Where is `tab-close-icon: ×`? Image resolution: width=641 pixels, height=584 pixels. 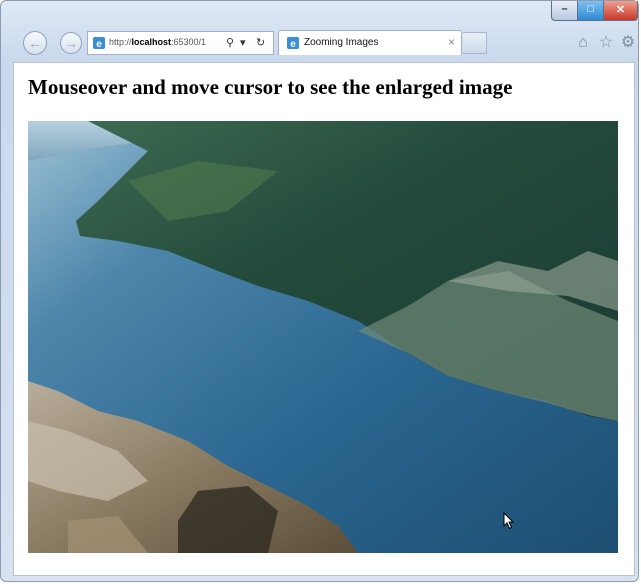
tab-close-icon: × is located at coordinates (451, 42).